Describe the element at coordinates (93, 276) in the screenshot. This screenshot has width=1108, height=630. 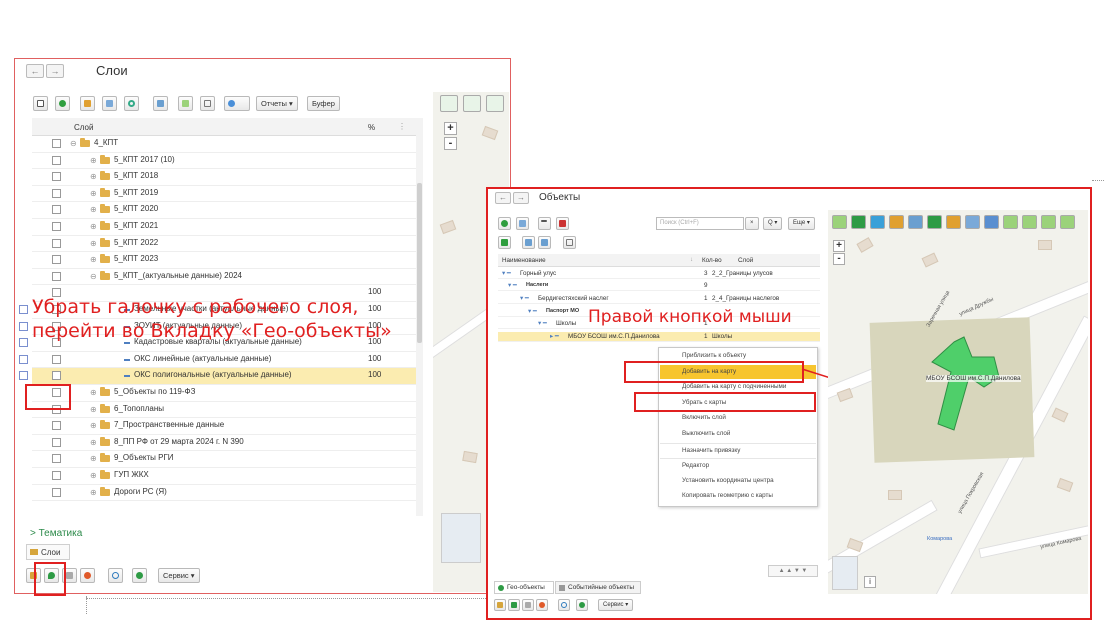
I see `collapse-icon: ⊖` at that location.